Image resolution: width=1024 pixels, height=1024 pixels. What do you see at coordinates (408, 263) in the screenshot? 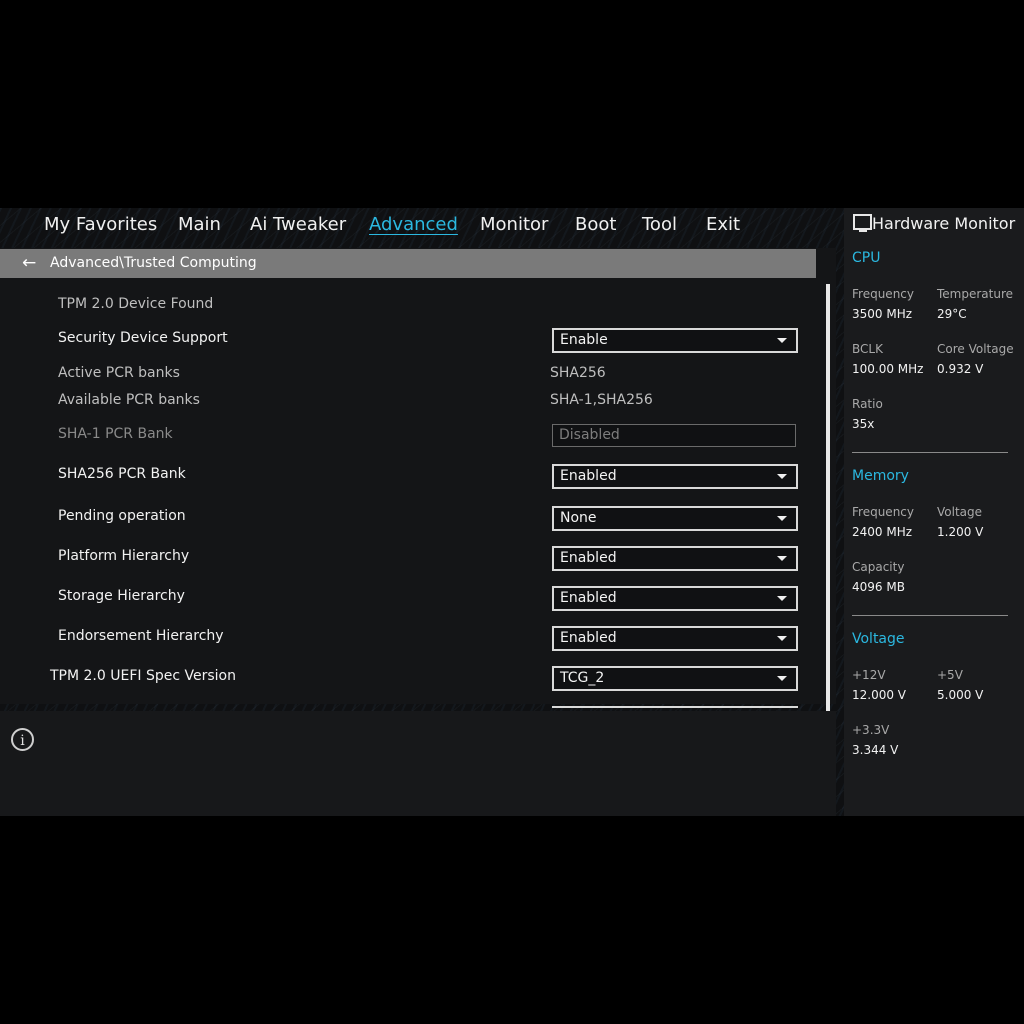
I see `breadcrumb: ← Advanced\Trusted Computing` at bounding box center [408, 263].